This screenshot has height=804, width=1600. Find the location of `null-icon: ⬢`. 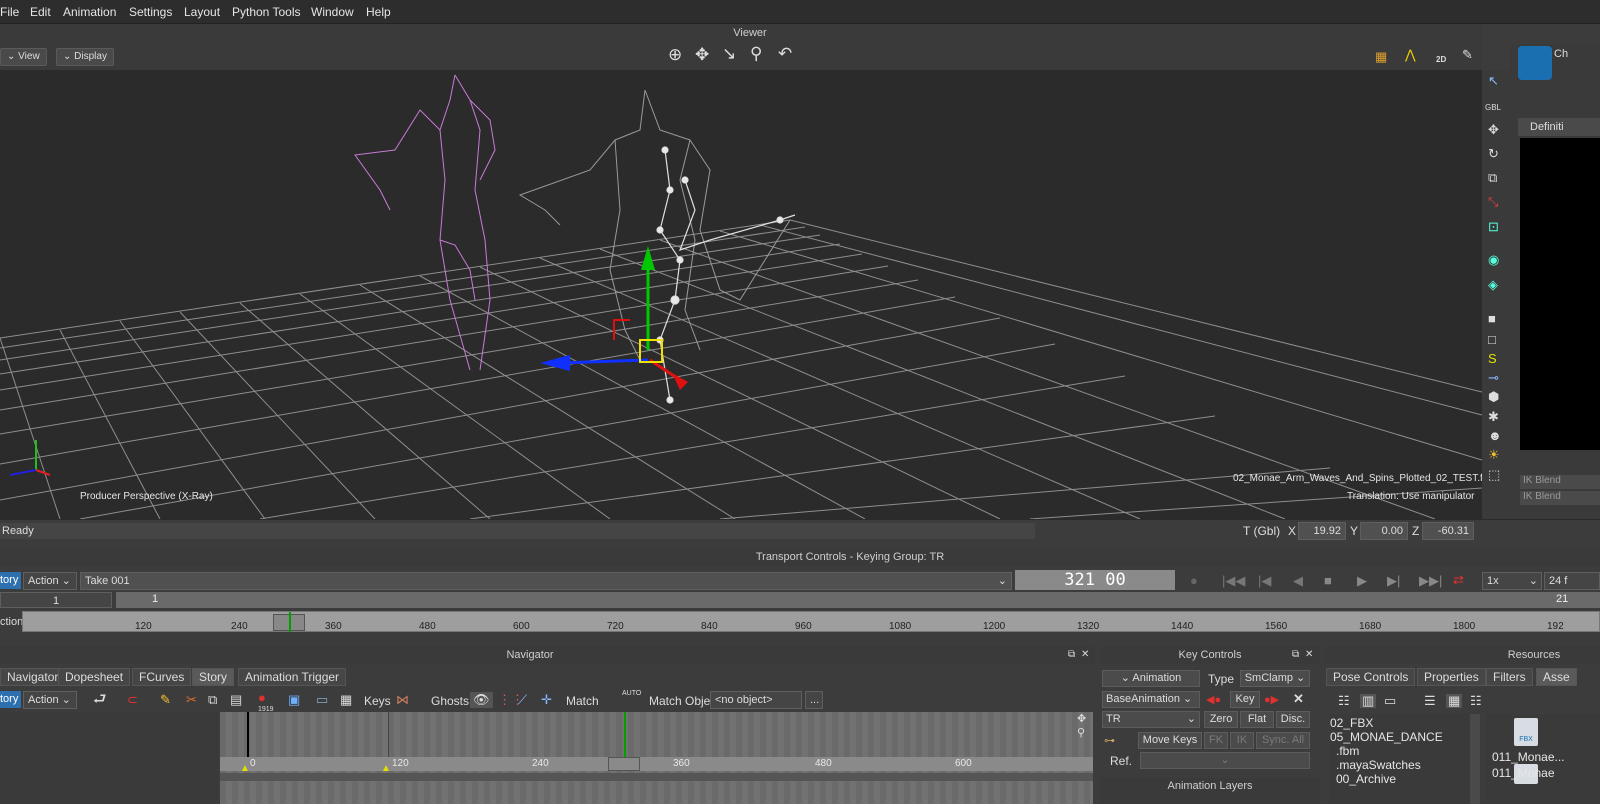

null-icon: ⬢ is located at coordinates (1493, 397).